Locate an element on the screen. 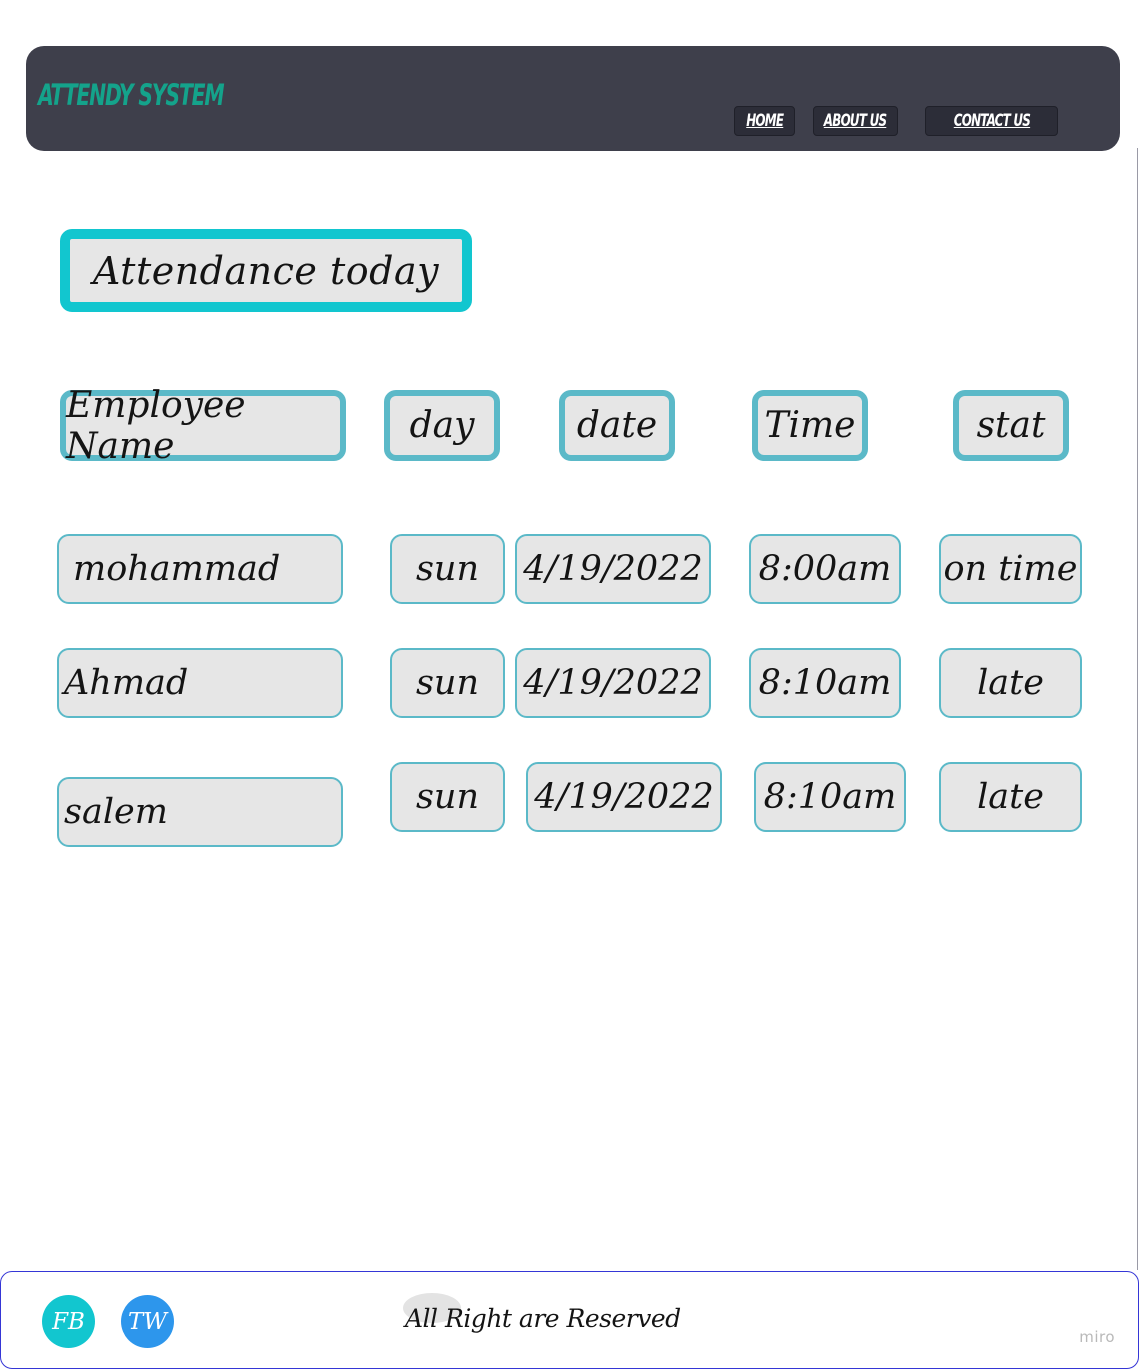  column-header-day: day is located at coordinates (442, 425).